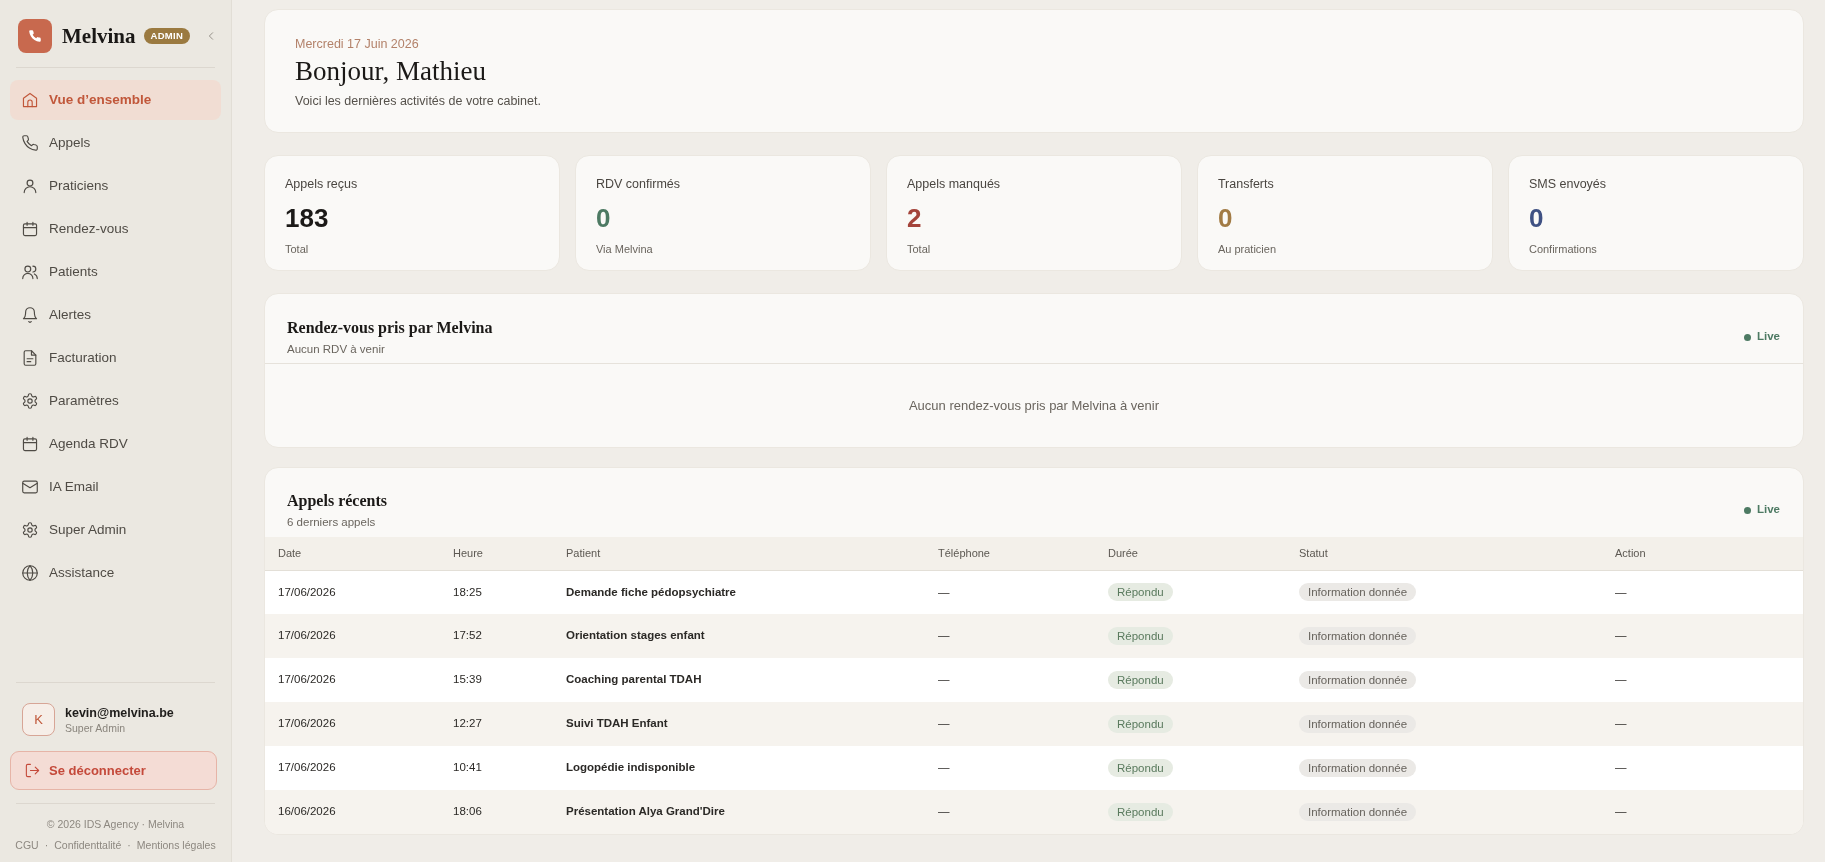 The height and width of the screenshot is (862, 1825). I want to click on stat-value: 2, so click(914, 218).